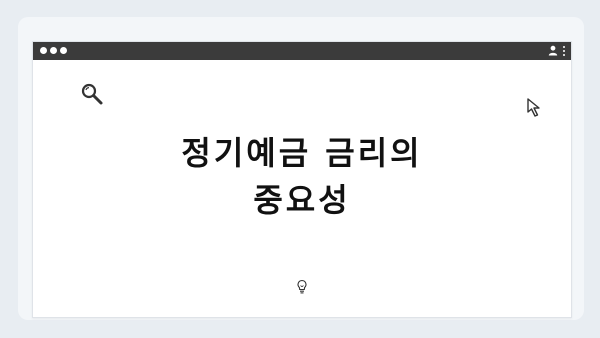 The image size is (600, 338). What do you see at coordinates (564, 50) in the screenshot?
I see `more-vertical-icon` at bounding box center [564, 50].